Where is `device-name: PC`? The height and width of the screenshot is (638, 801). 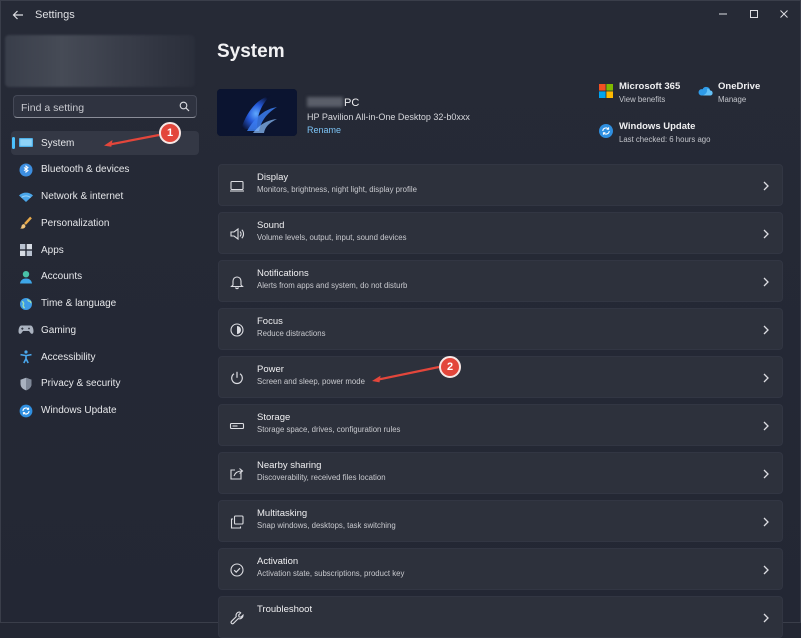 device-name: PC is located at coordinates (333, 103).